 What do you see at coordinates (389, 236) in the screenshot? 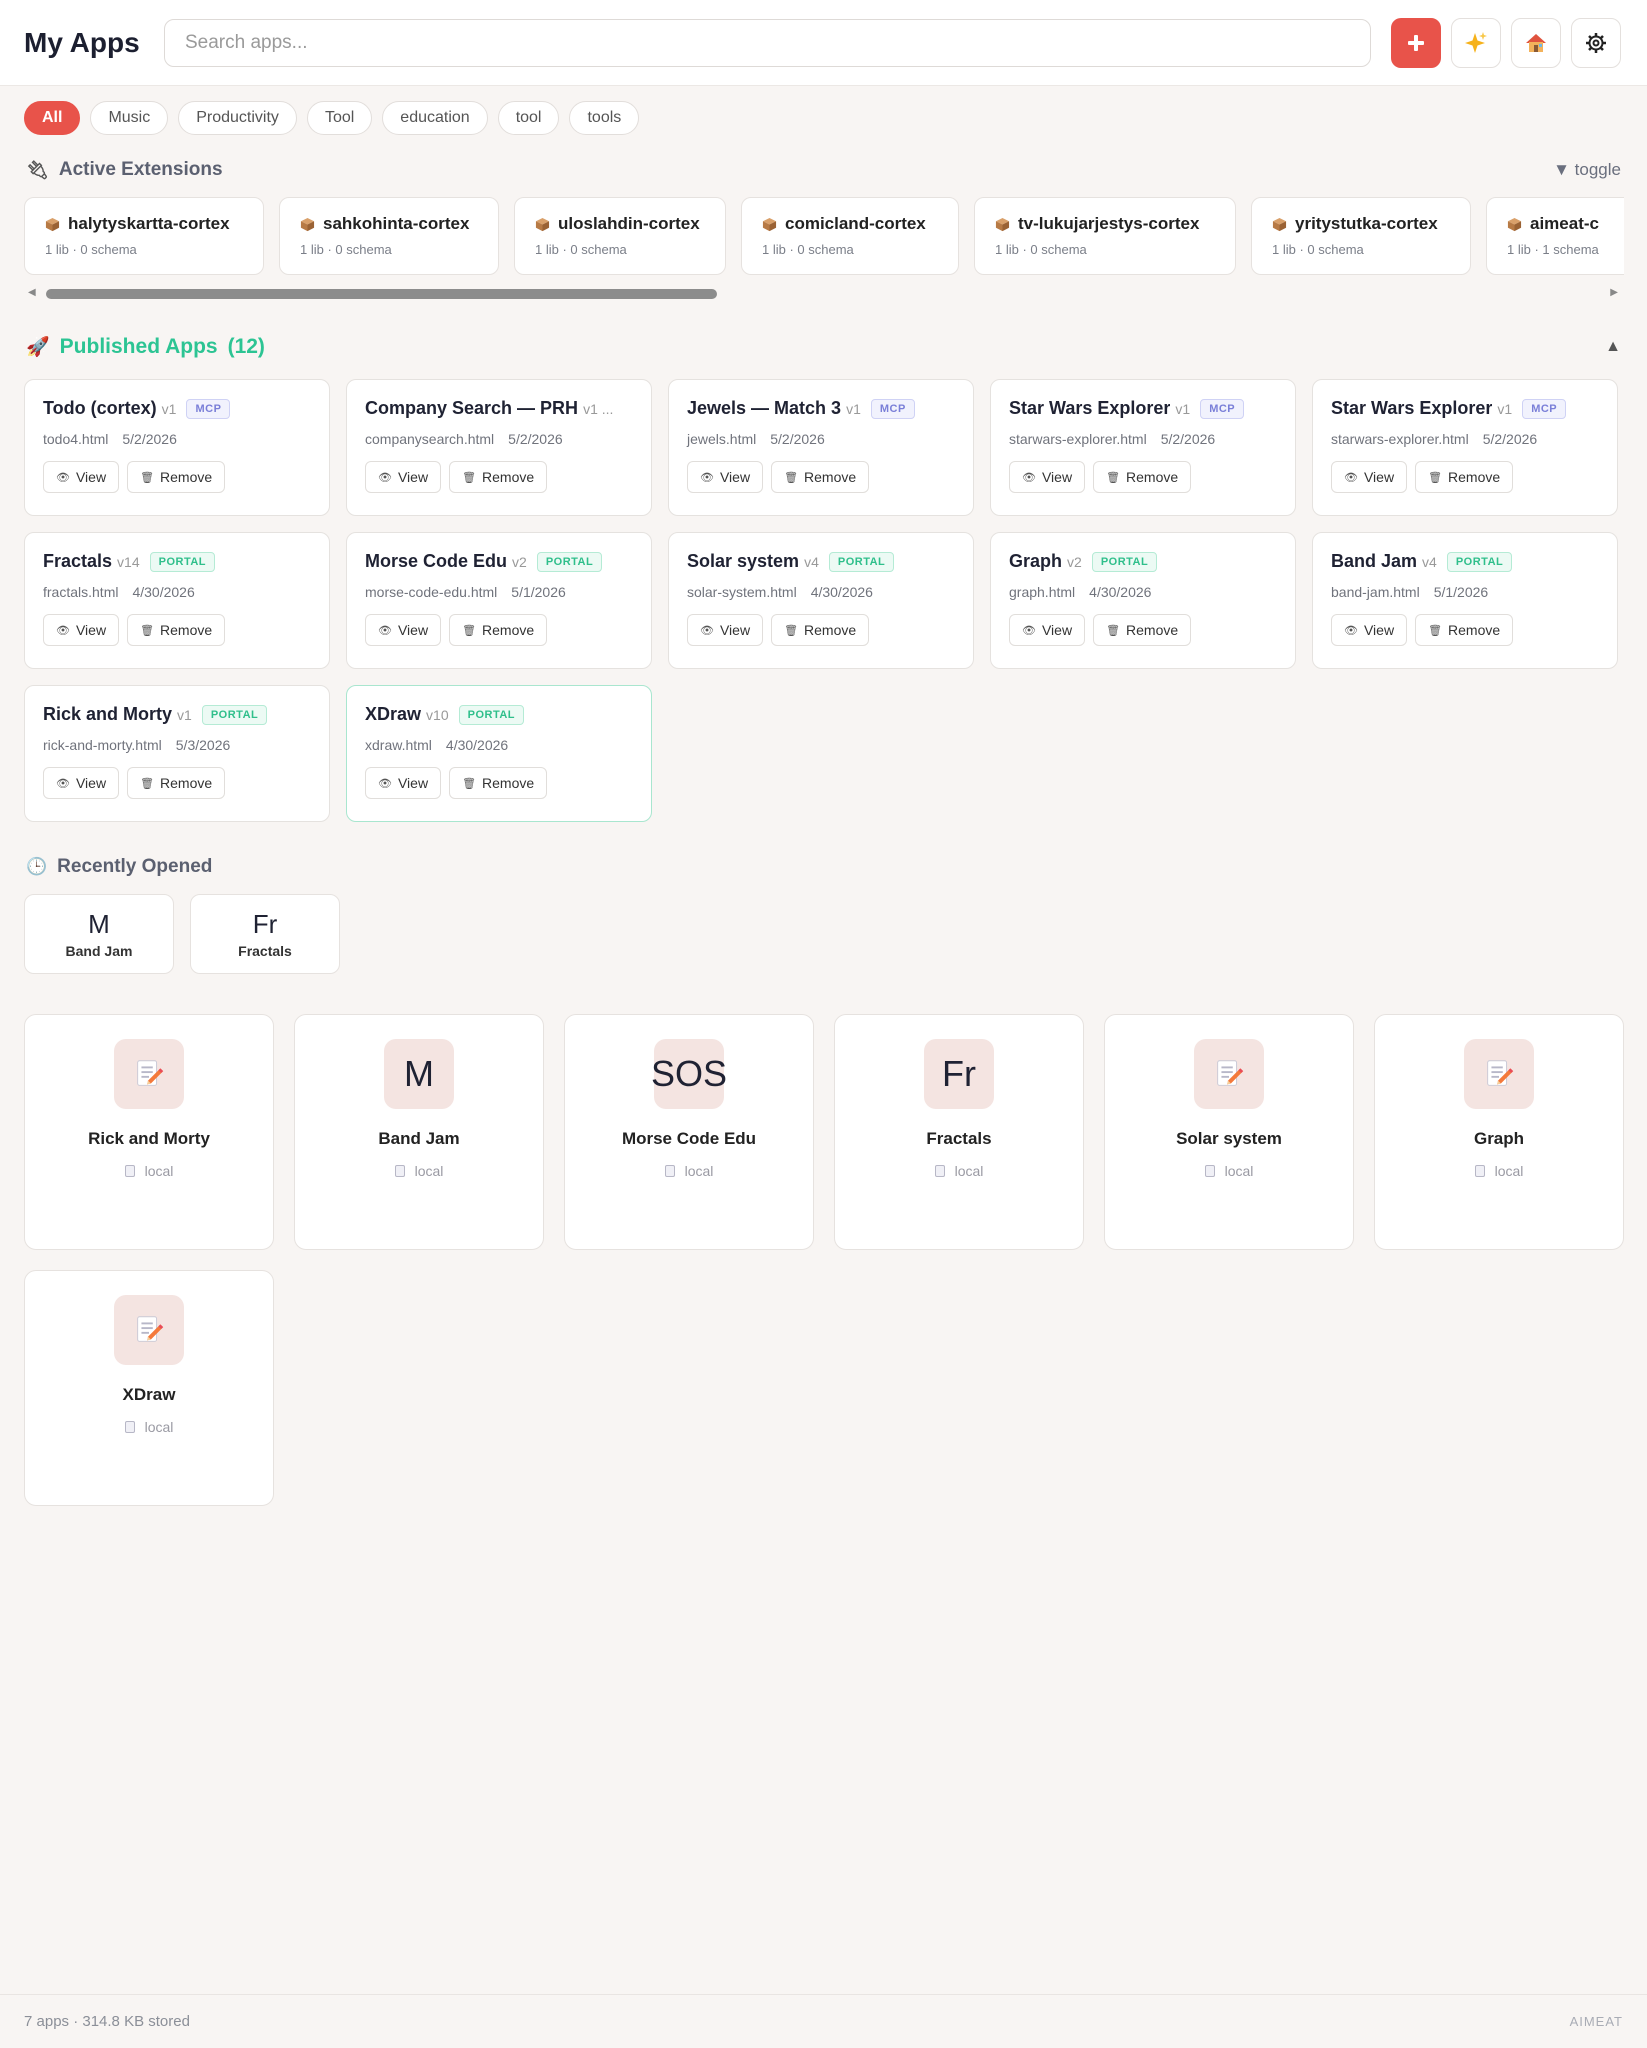
I see `extension-card: sahkohinta-cortex 1 lib · 0 schema` at bounding box center [389, 236].